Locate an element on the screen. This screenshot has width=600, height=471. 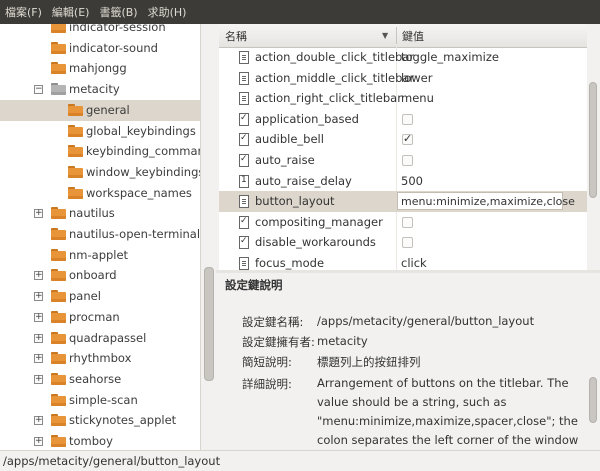
table-row: focus_mode click is located at coordinates (403, 261).